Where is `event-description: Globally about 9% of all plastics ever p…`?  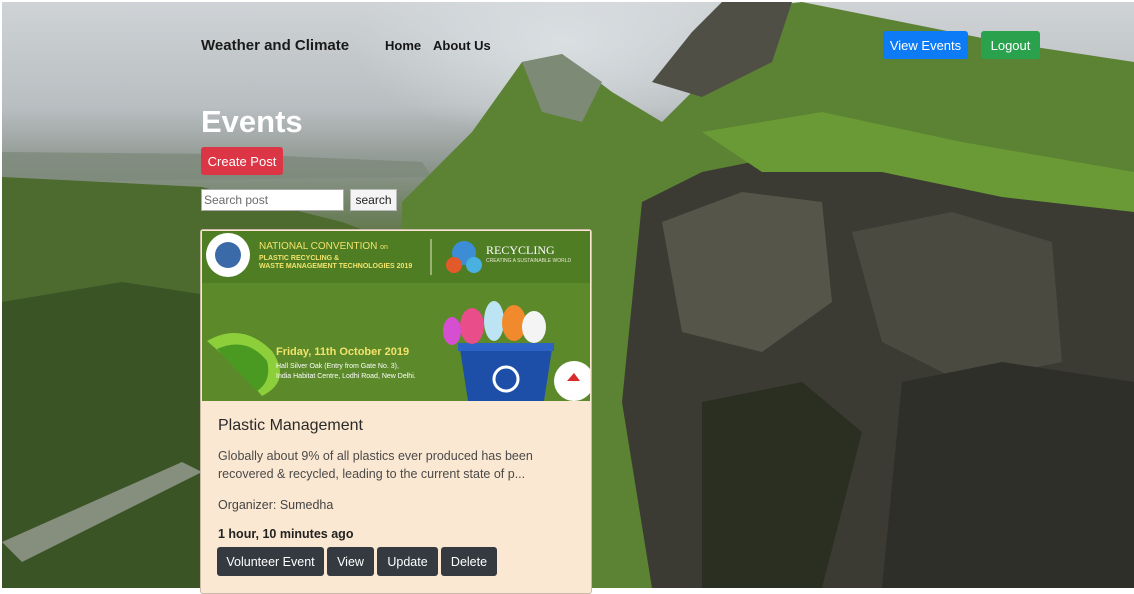 event-description: Globally about 9% of all plastics ever p… is located at coordinates (375, 465).